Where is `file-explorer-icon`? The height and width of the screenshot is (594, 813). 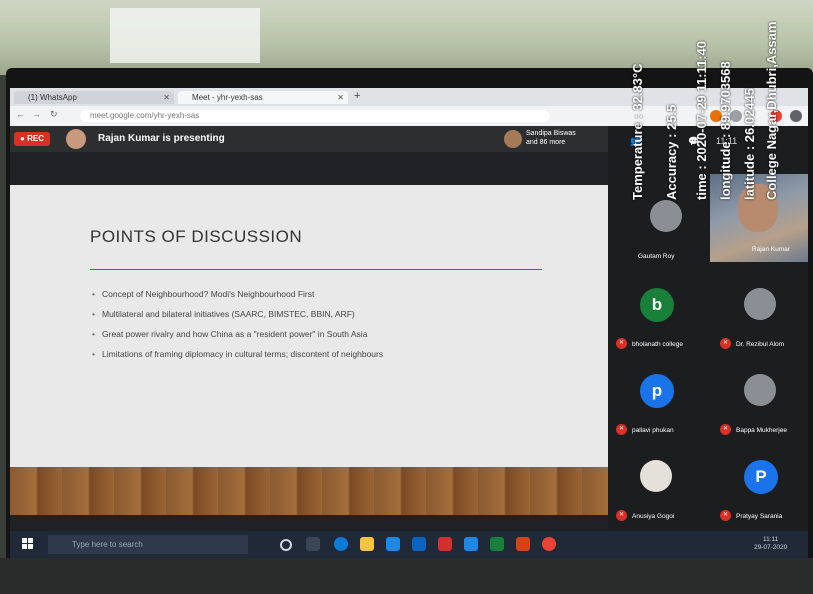 file-explorer-icon is located at coordinates (367, 544).